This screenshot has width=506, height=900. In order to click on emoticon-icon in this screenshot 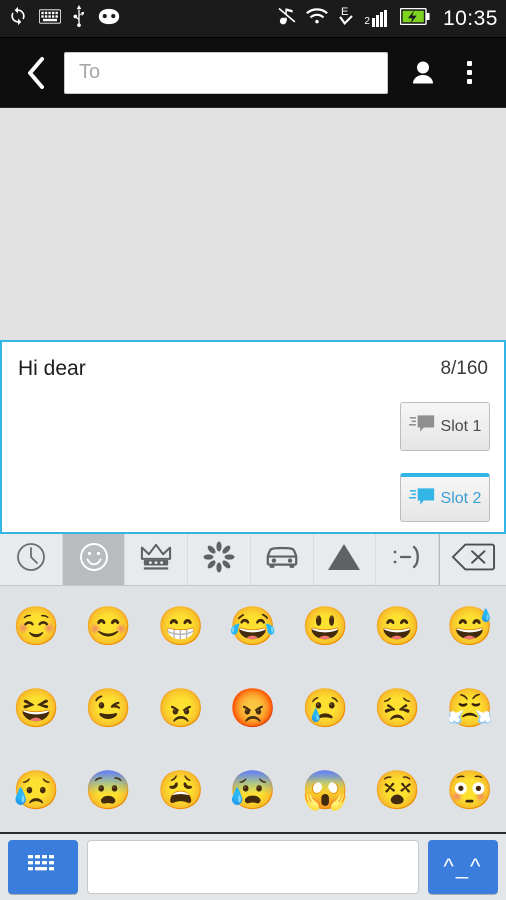, I will do `click(407, 559)`.